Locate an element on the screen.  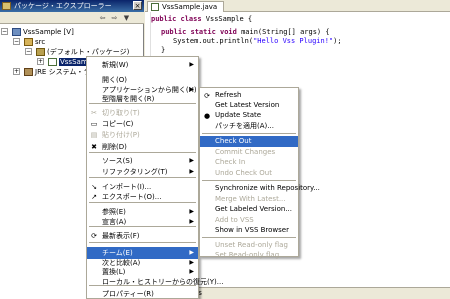
menu-item-label: Check In is located at coordinates (230, 162).